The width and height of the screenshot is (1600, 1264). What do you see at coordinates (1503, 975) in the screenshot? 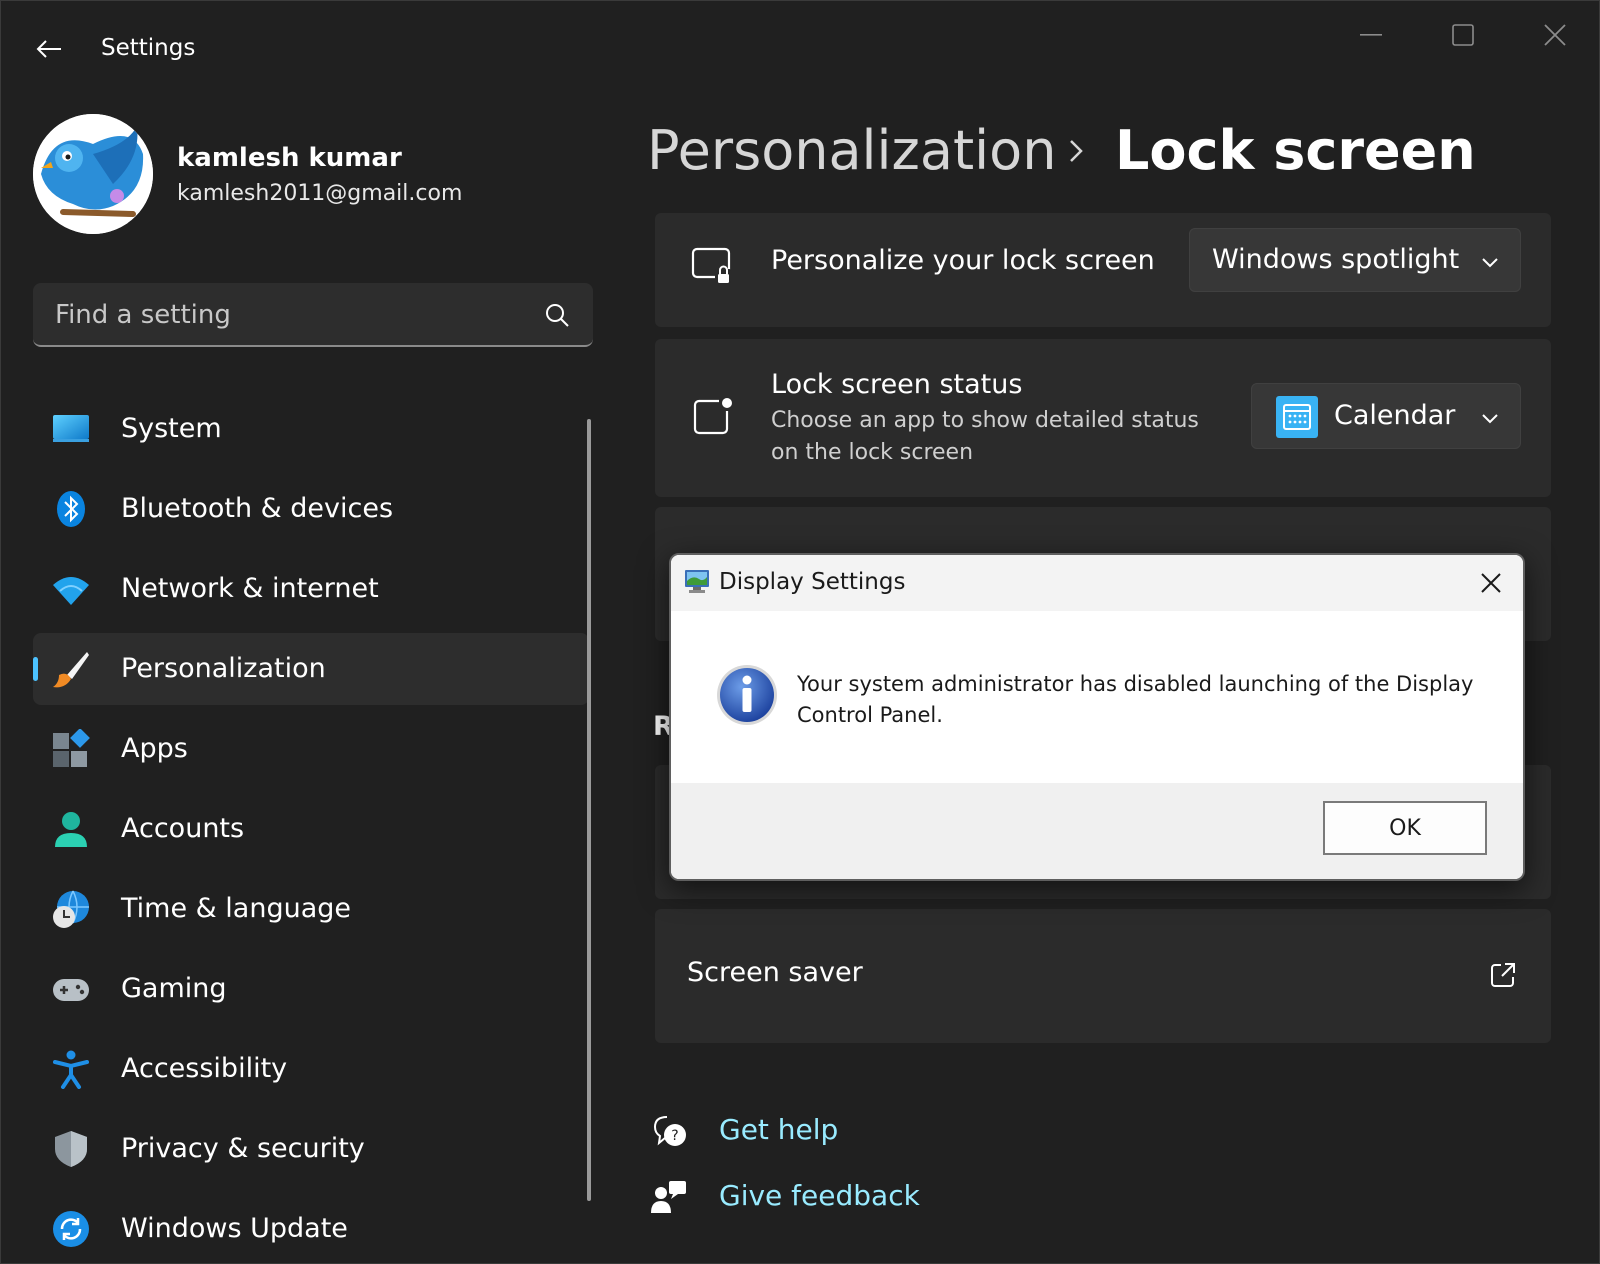
I see `external-link-icon` at bounding box center [1503, 975].